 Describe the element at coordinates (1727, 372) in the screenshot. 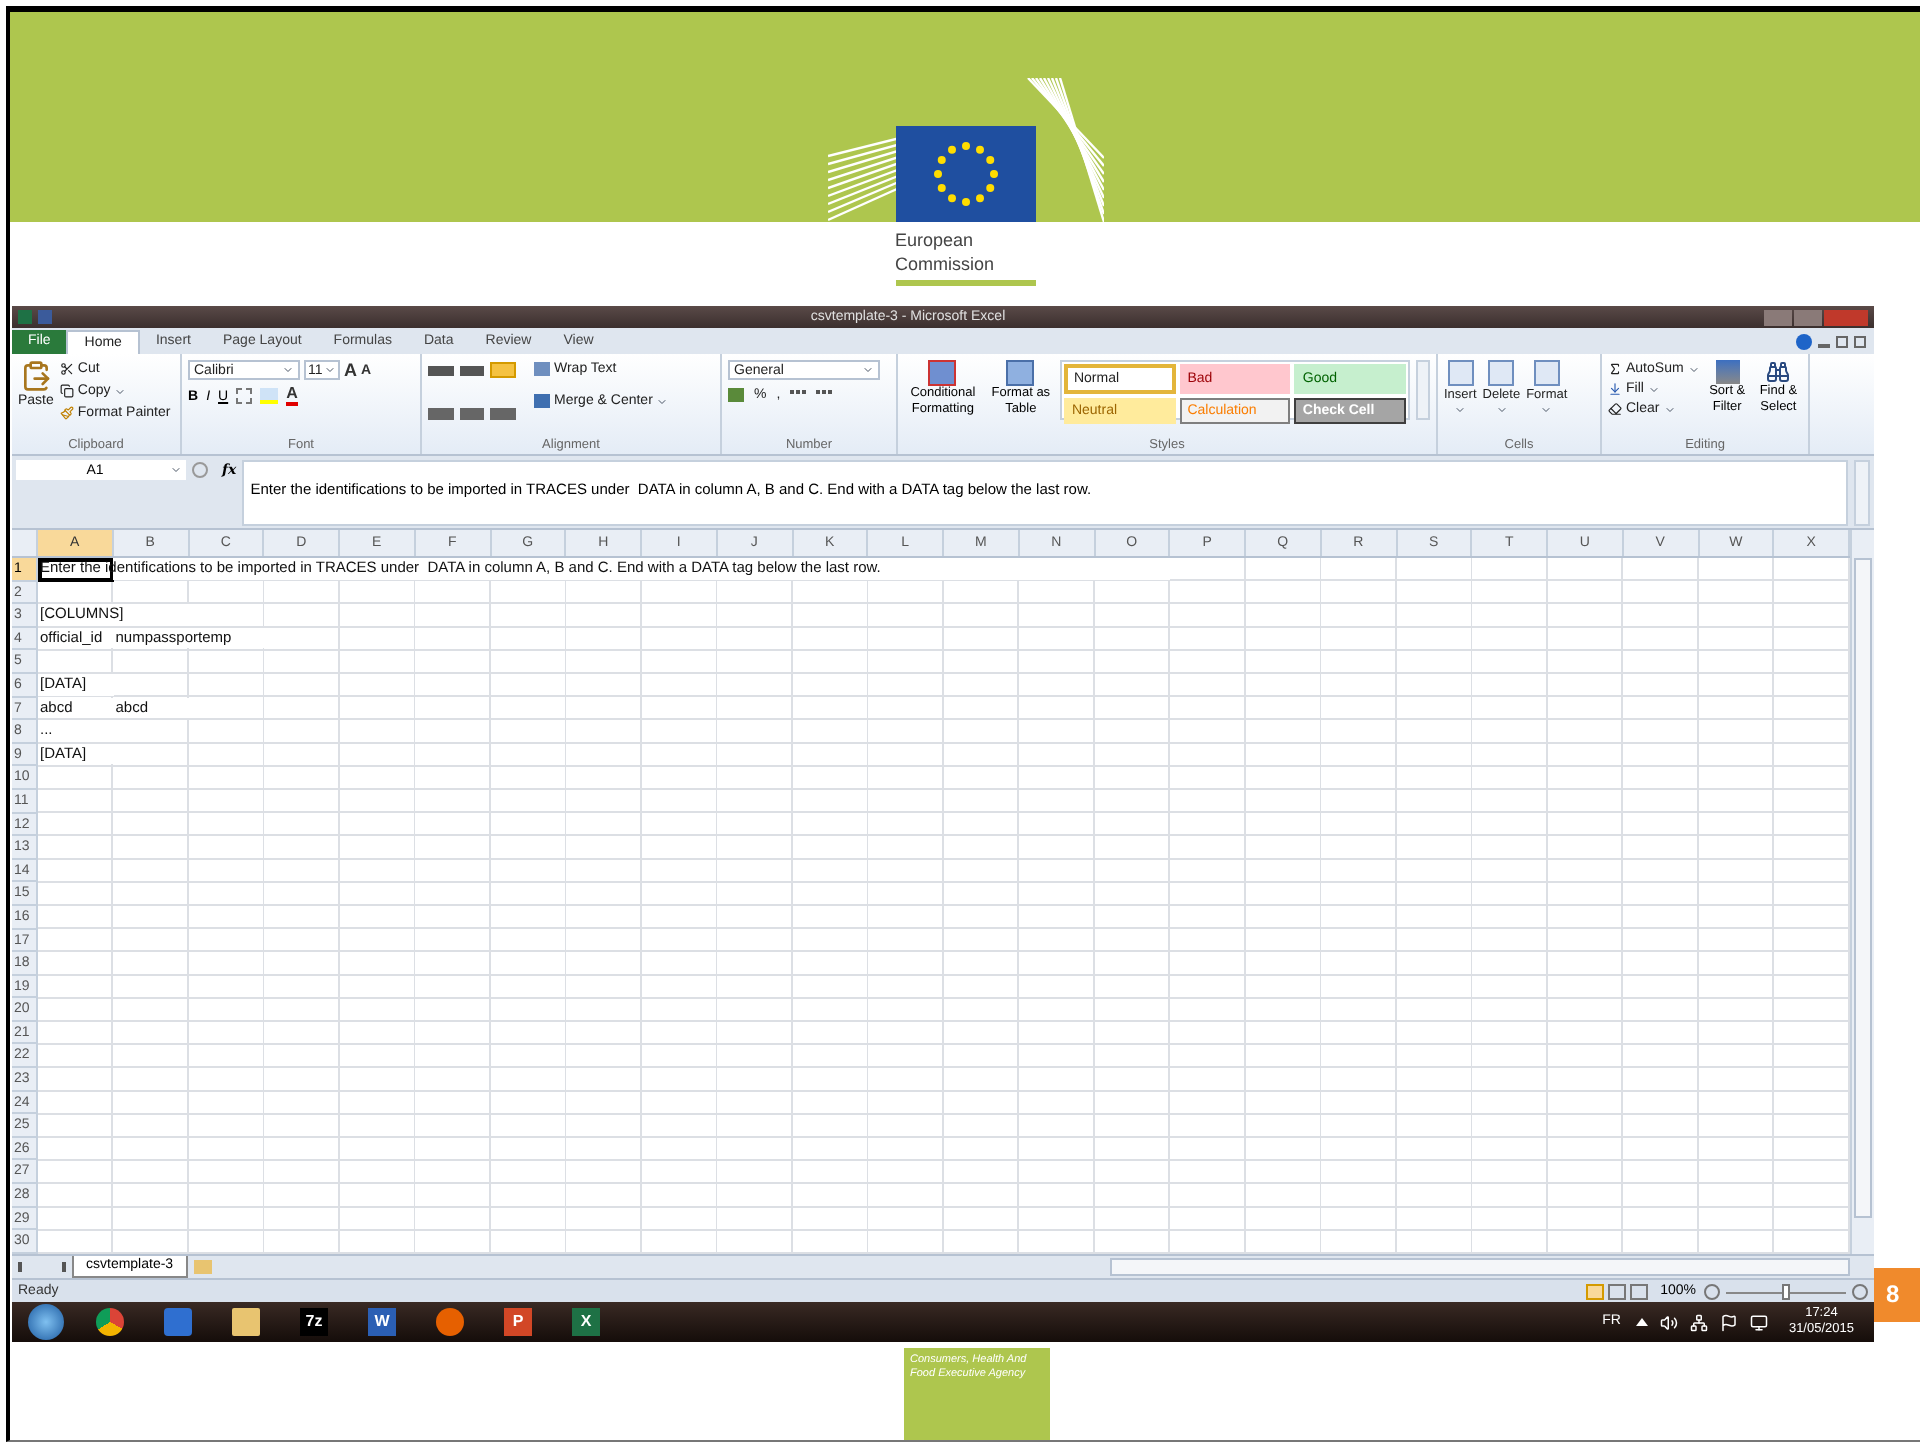

I see `sort-icon` at that location.